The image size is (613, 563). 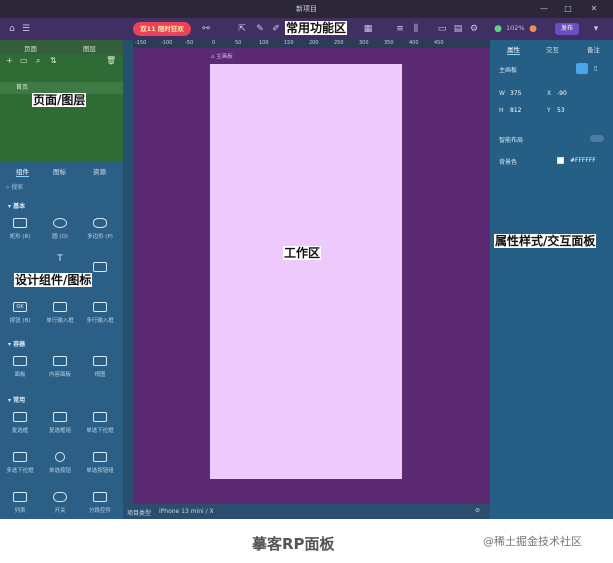 What do you see at coordinates (20, 457) in the screenshot?
I see `multi-dropdown-icon` at bounding box center [20, 457].